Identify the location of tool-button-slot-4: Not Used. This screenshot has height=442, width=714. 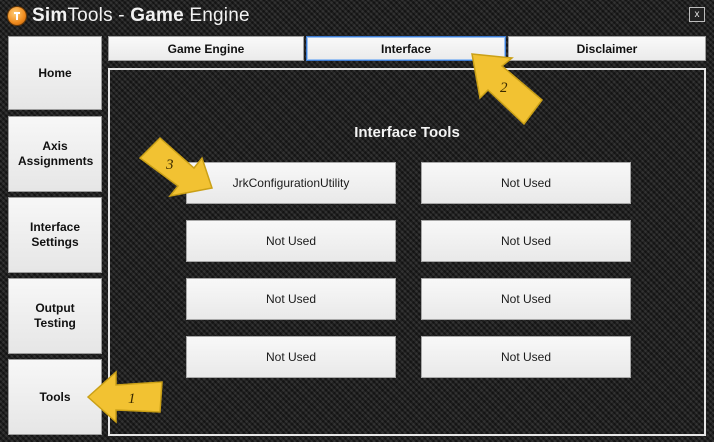
(526, 241).